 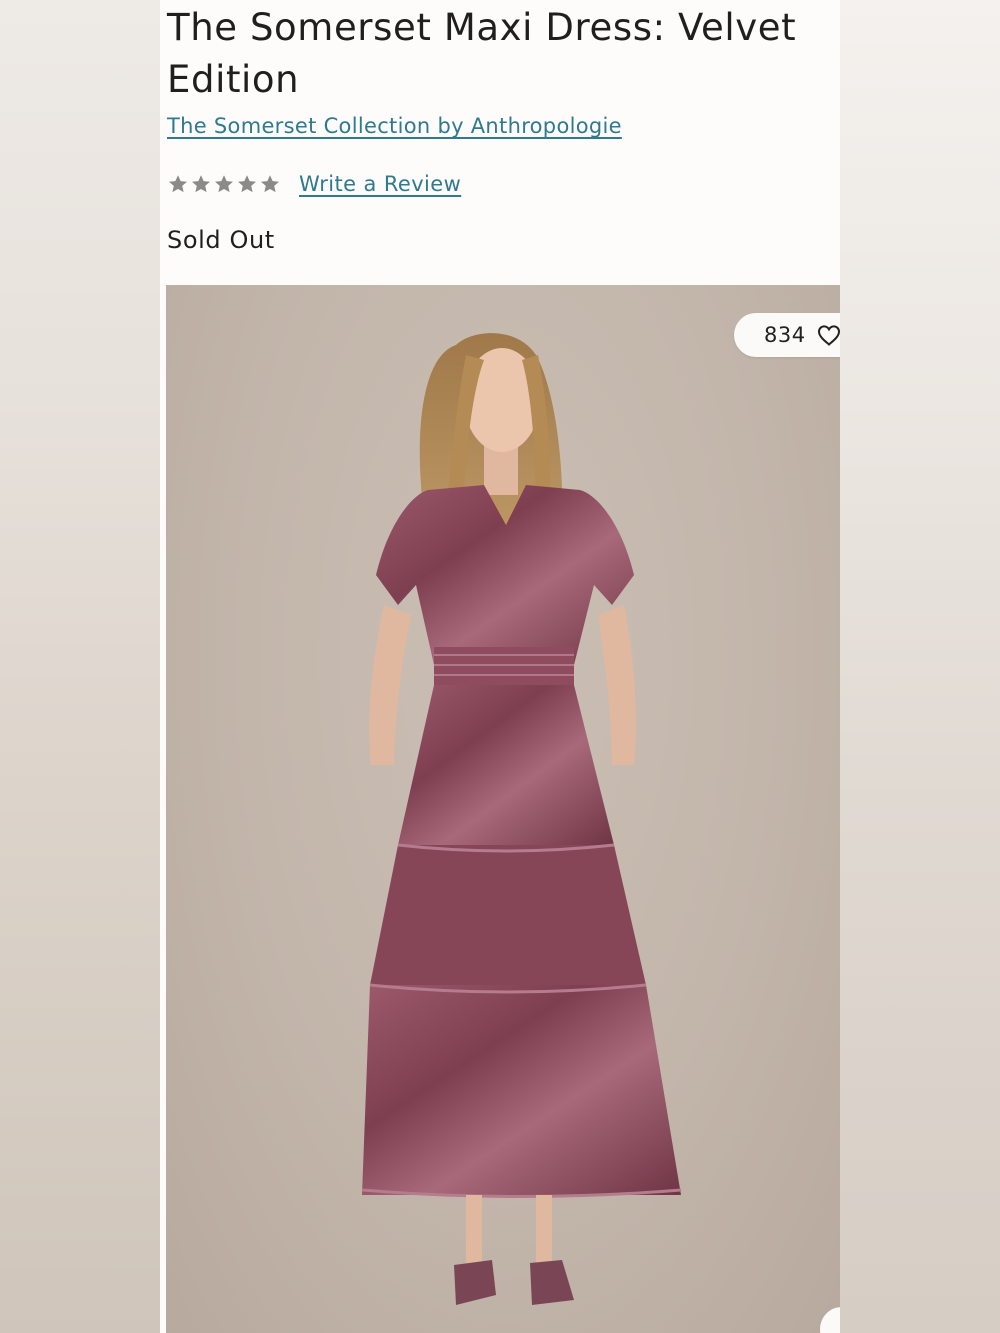 I want to click on favorite-count: 834, so click(x=785, y=335).